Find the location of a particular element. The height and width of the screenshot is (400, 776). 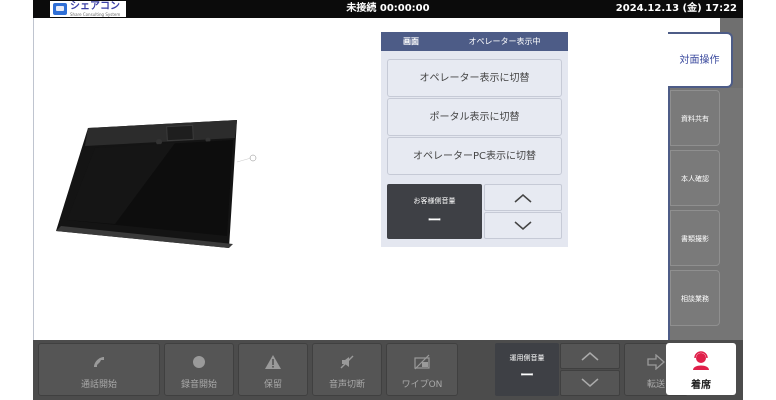

operator-volume-up-button is located at coordinates (590, 356).